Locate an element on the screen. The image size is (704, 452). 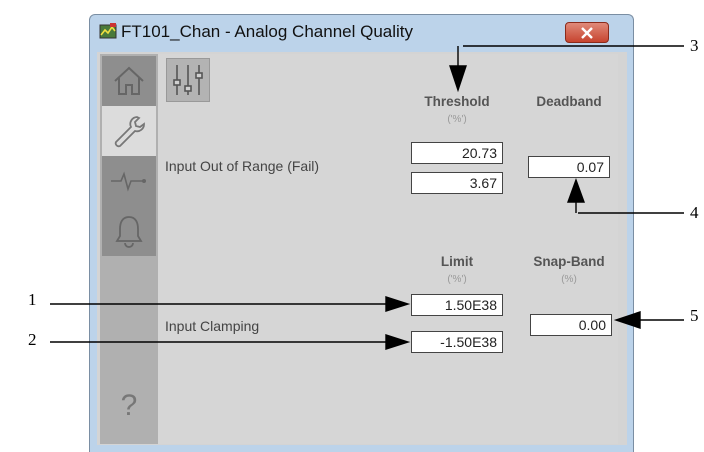
callout-2-arrowhead is located at coordinates (398, 342).